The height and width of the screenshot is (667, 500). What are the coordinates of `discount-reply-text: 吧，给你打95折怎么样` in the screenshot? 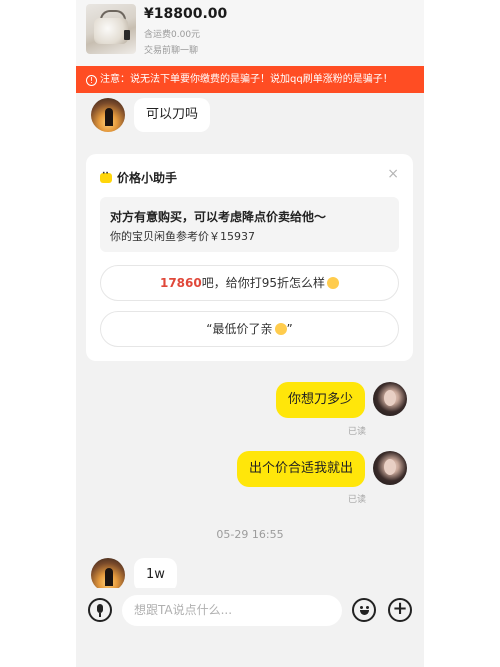 It's located at (263, 283).